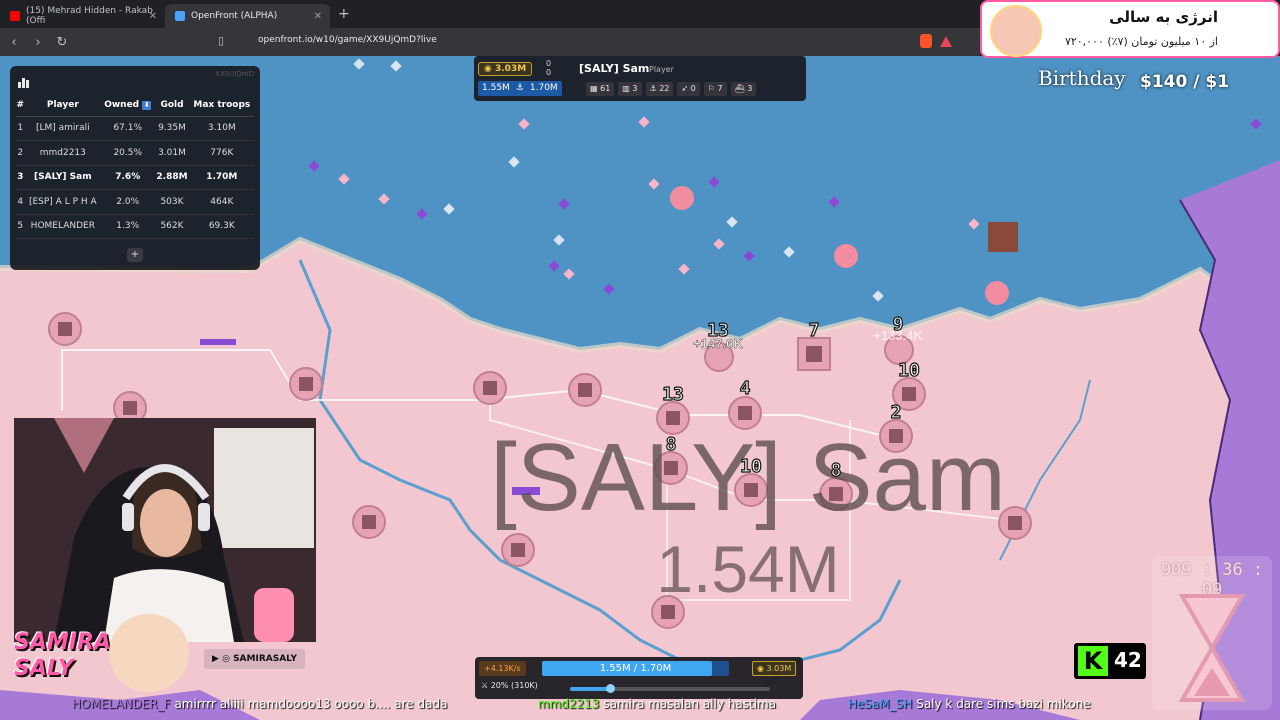  I want to click on troop-bar: 1.55M / 1.70M, so click(635, 668).